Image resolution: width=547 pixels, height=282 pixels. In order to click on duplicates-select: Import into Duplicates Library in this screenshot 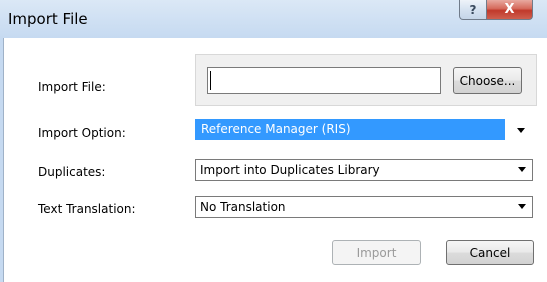, I will do `click(364, 170)`.